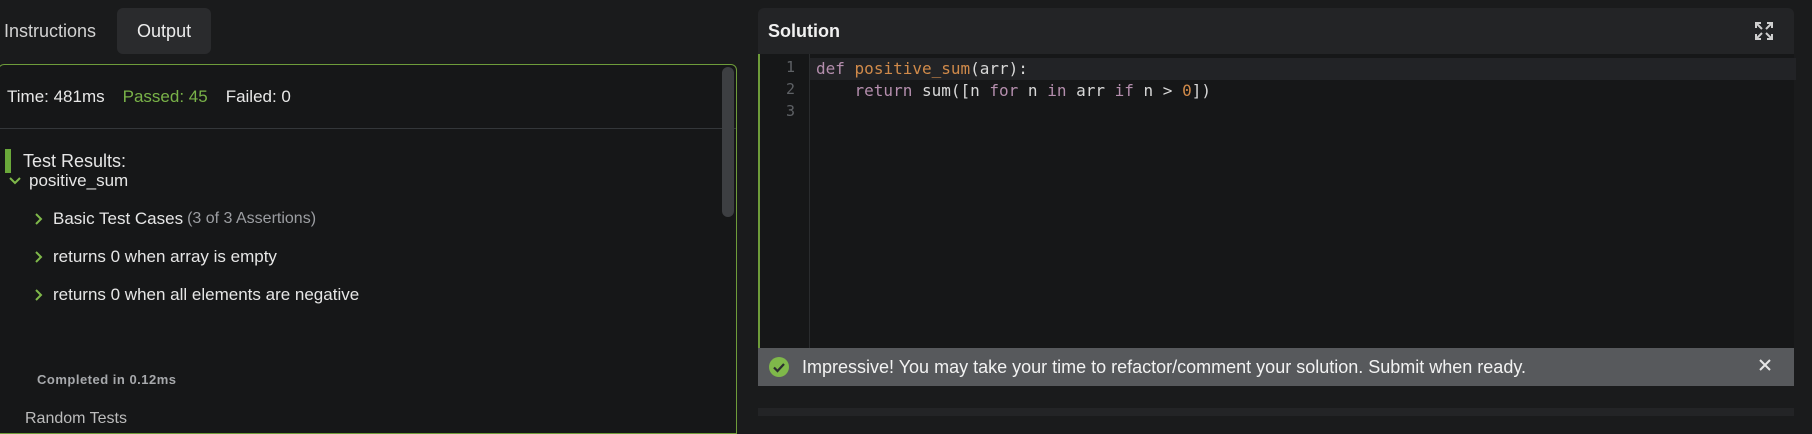 Image resolution: width=1812 pixels, height=434 pixels. I want to click on test-group-basic: Basic Test Cases (3 of 3 Assertions), so click(173, 219).